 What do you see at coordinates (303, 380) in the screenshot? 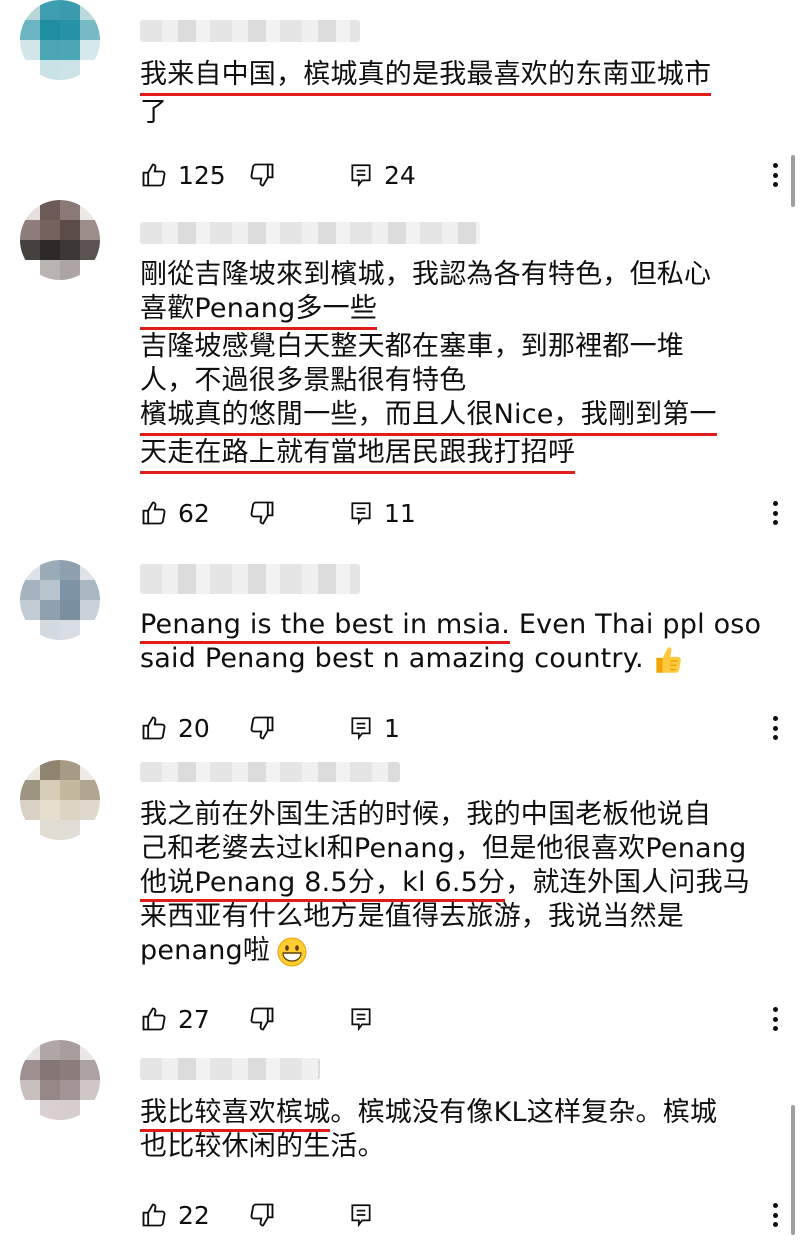
I see `comment-line: 人，不過很多景點很有特色` at bounding box center [303, 380].